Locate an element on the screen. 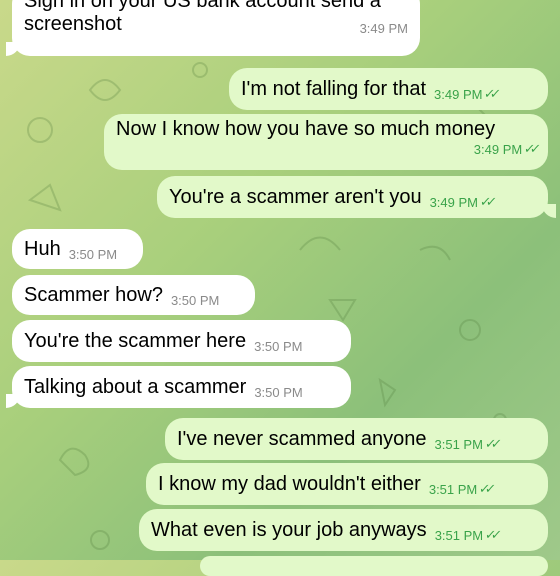  message-bubble-outgoing: I know my dad wouldn't either 3:51 PM ✓✓ is located at coordinates (347, 484).